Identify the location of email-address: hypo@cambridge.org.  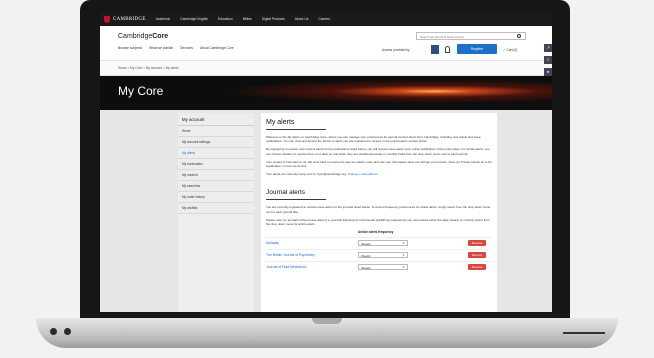
(332, 174).